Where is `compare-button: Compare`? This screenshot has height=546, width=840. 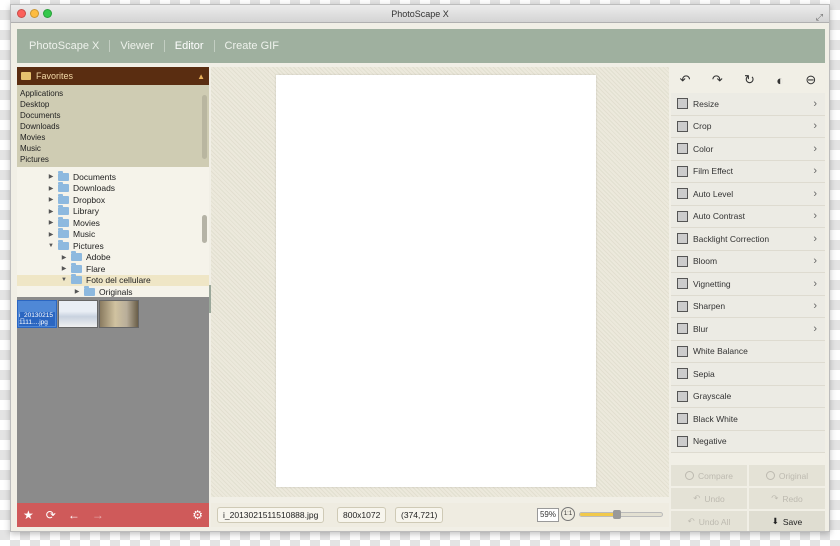
compare-button: Compare is located at coordinates (709, 475).